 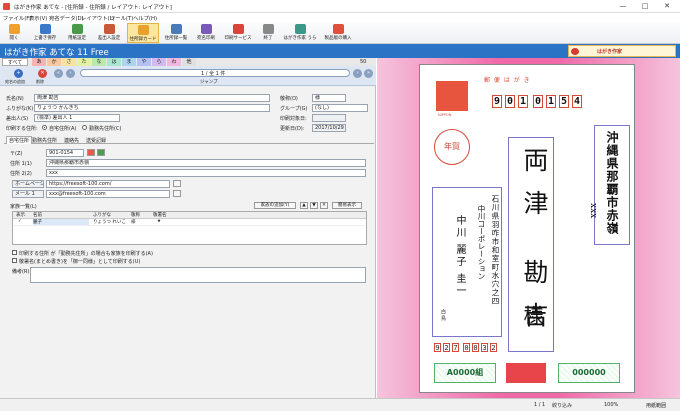 I want to click on sender-setup-button: 差出人設定, so click(x=109, y=33).